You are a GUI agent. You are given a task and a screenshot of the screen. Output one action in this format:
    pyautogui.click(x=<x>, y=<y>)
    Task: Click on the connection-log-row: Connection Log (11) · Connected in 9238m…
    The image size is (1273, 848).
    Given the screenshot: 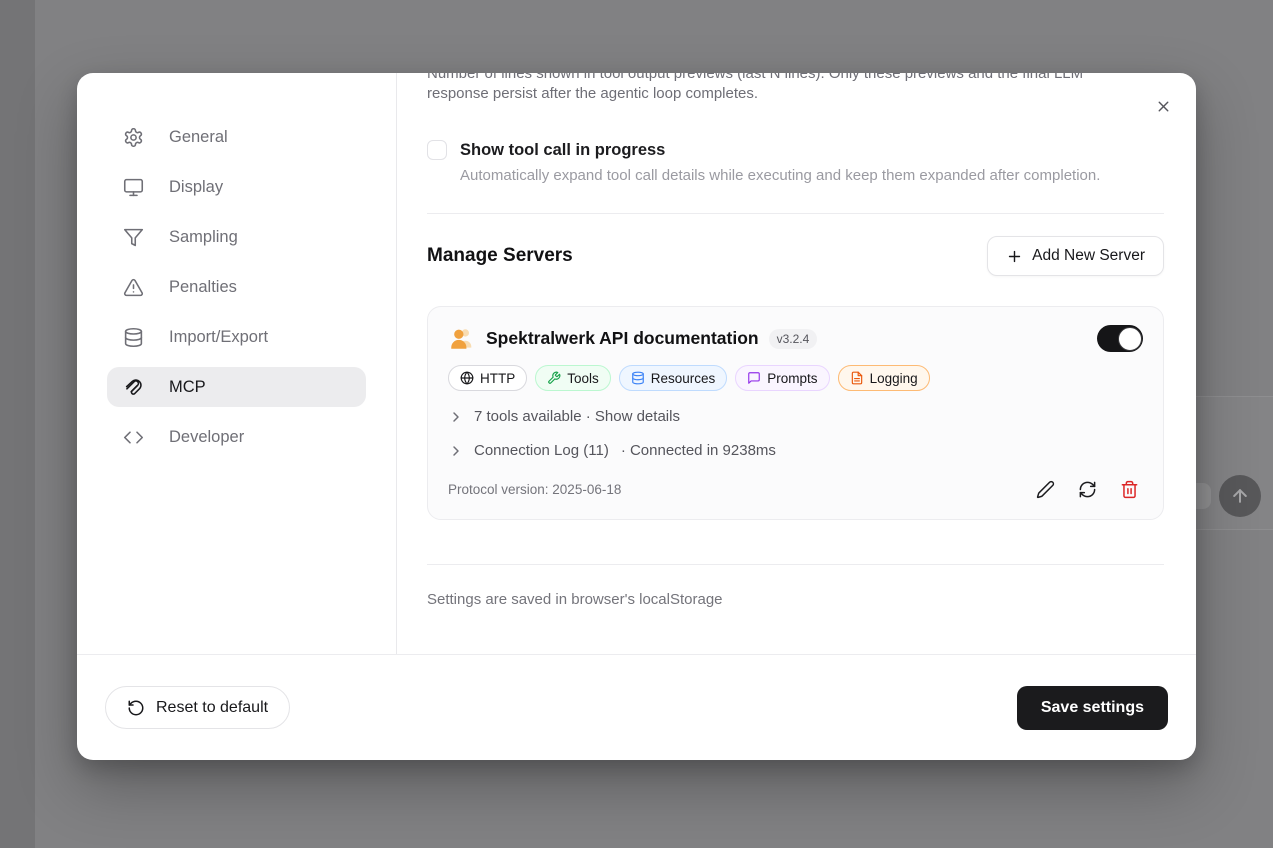 What is the action you would take?
    pyautogui.click(x=795, y=450)
    